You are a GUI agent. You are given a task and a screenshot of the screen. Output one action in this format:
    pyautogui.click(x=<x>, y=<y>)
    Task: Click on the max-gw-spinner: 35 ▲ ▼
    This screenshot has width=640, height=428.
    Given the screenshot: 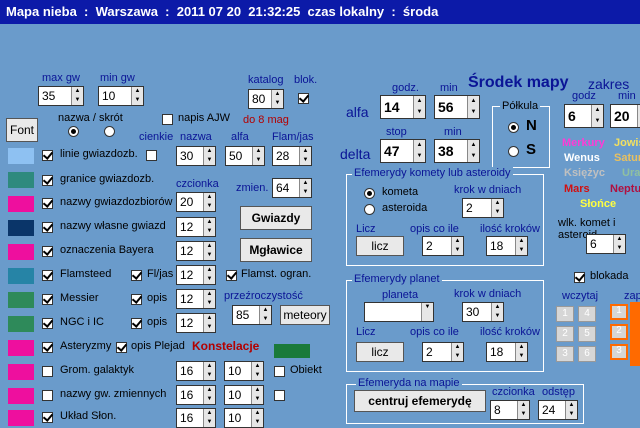 What is the action you would take?
    pyautogui.click(x=61, y=96)
    